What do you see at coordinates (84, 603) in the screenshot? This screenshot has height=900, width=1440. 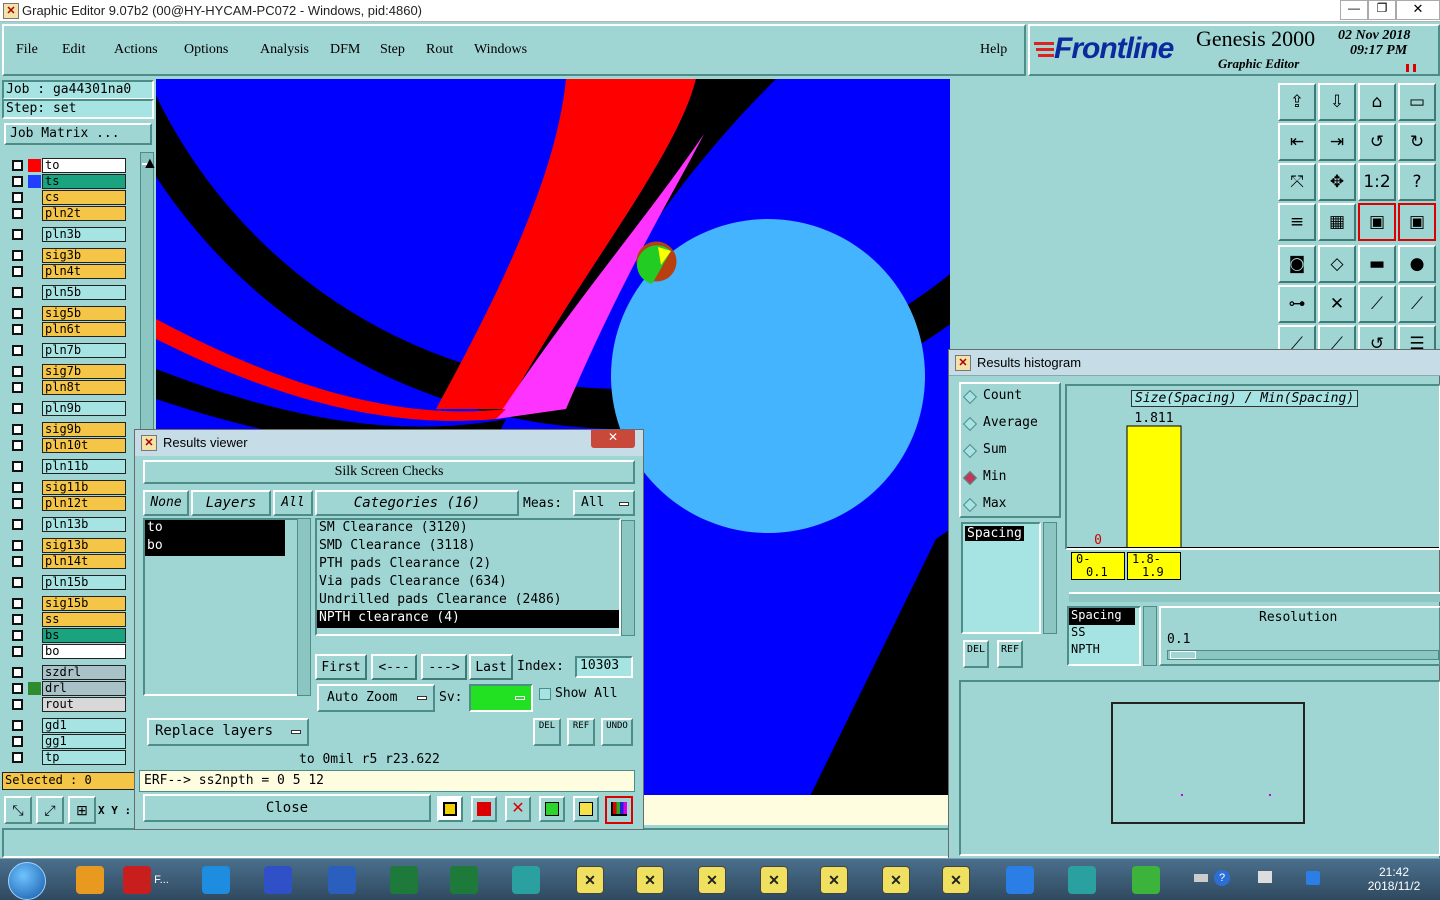 I see `layer-name: sig15b` at bounding box center [84, 603].